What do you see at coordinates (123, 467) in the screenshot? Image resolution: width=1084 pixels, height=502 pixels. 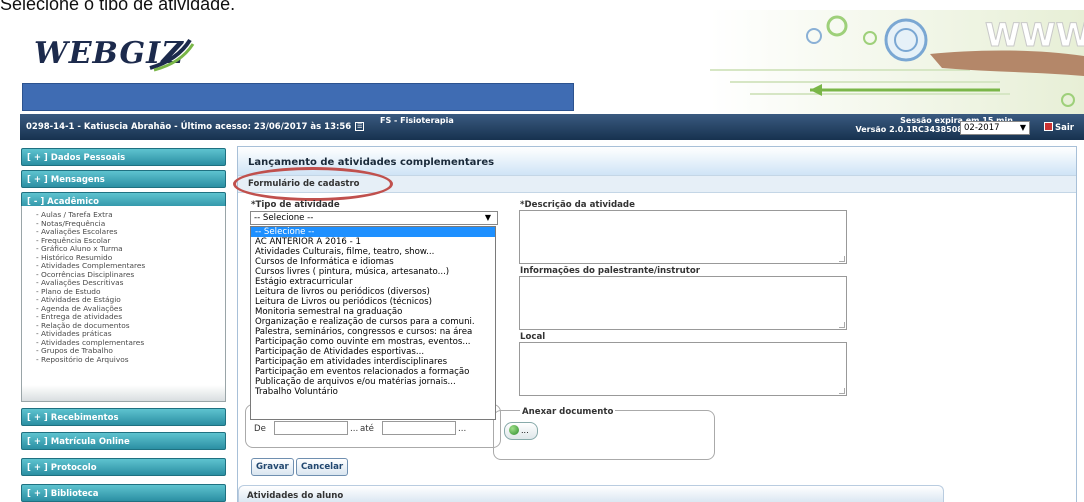 I see `sidebar-item-protocol: [ + ] Protocolo` at bounding box center [123, 467].